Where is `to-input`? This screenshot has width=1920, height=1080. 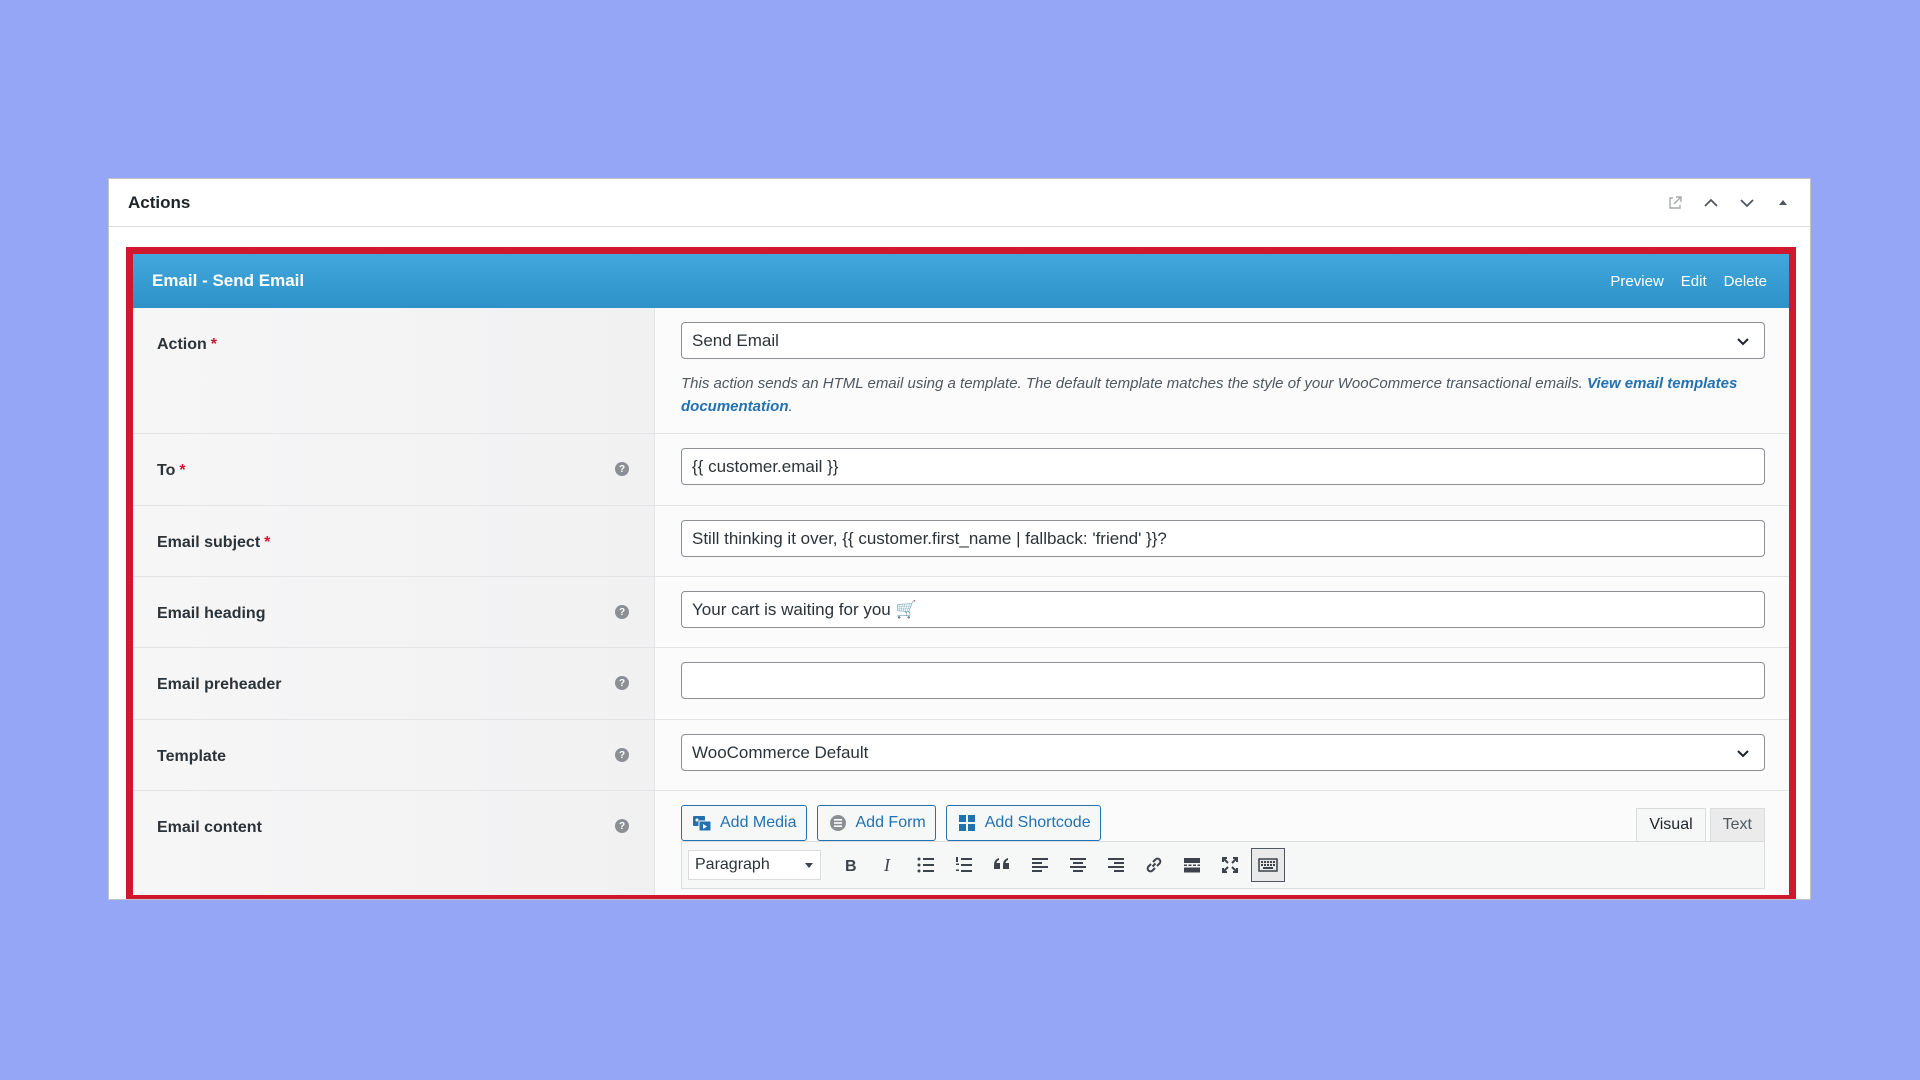 to-input is located at coordinates (1223, 466).